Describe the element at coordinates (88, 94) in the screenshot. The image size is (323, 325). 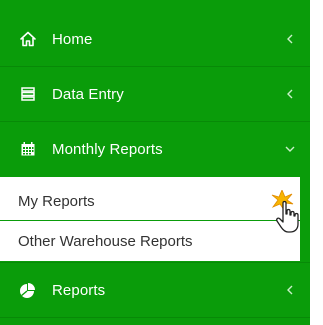
I see `sidebar-item-label: Data Entry` at that location.